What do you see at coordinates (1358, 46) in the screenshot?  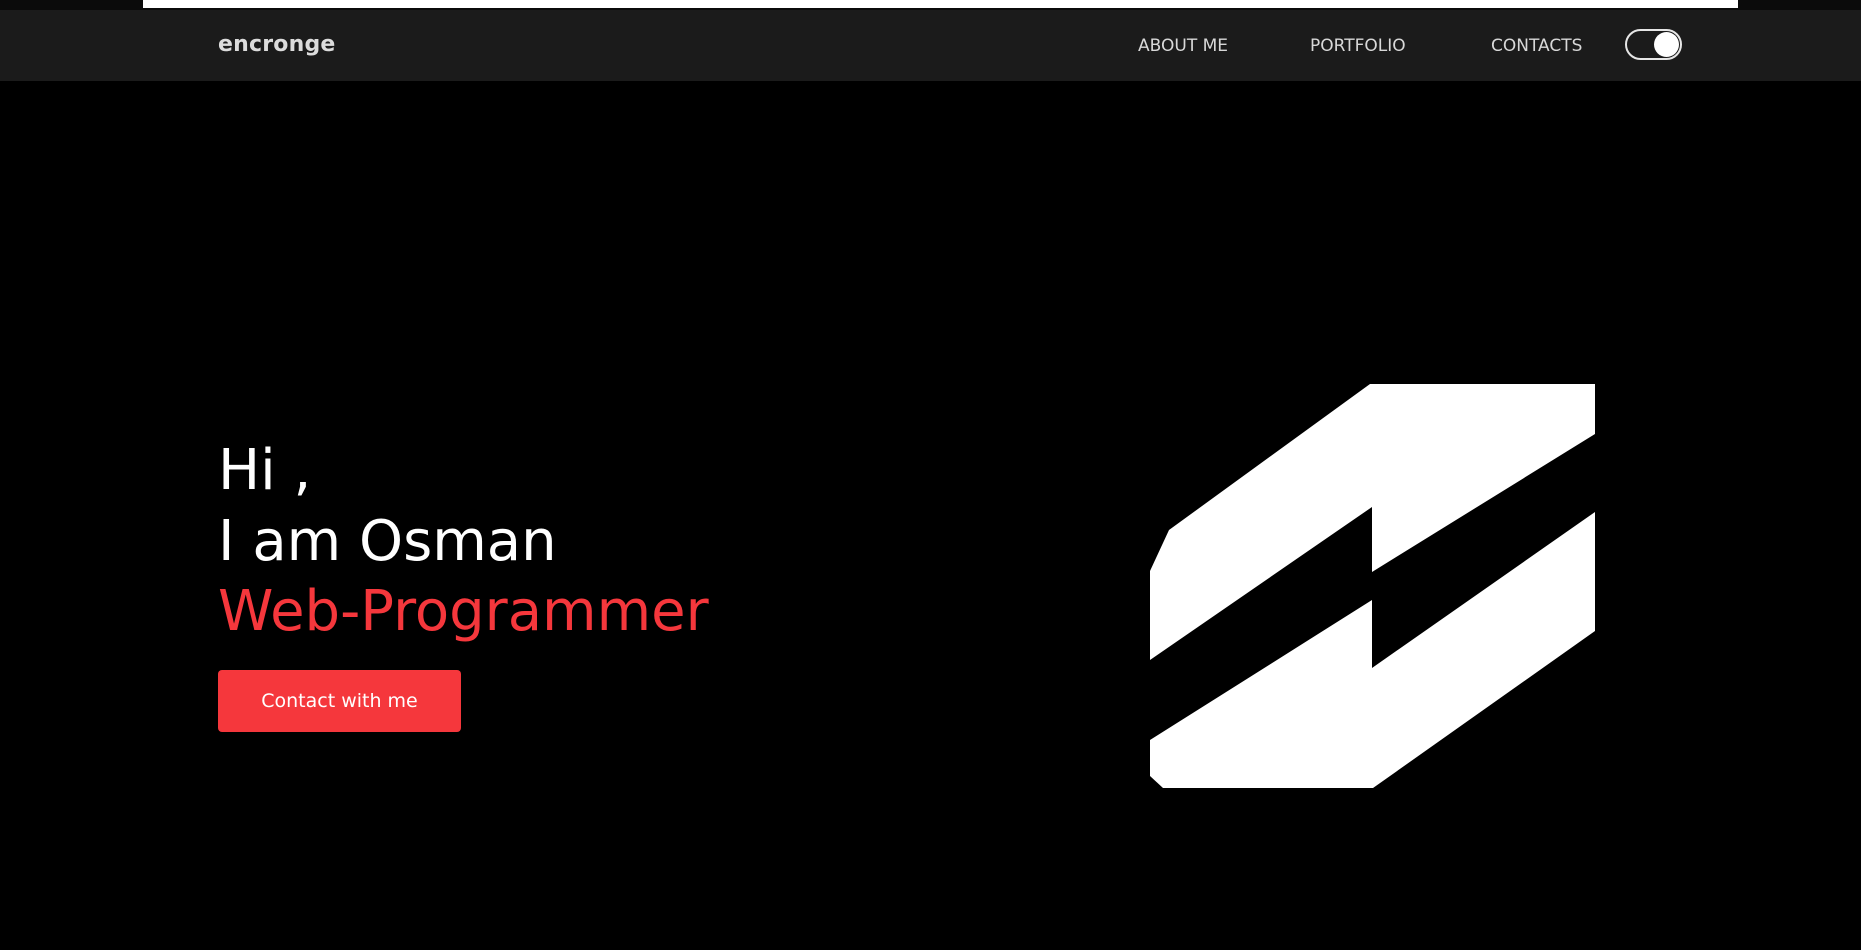 I see `nav-link-portfolio: PORTFOLIO` at bounding box center [1358, 46].